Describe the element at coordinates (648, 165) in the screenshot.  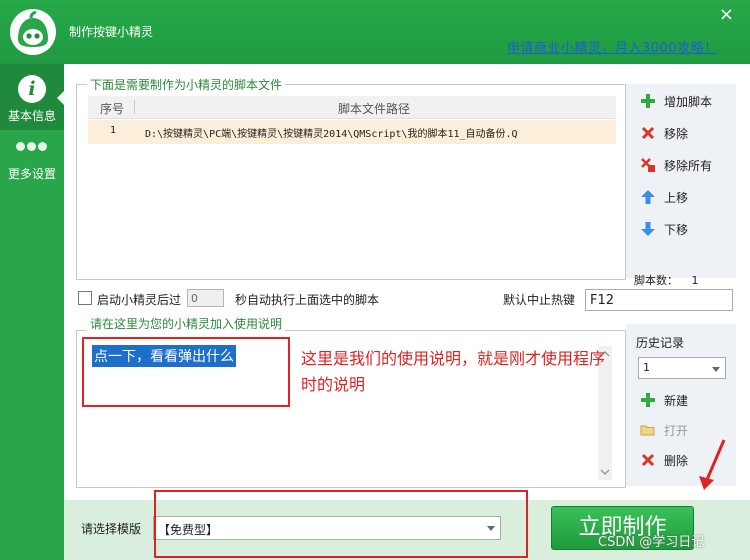
I see `remove-all-icon` at that location.